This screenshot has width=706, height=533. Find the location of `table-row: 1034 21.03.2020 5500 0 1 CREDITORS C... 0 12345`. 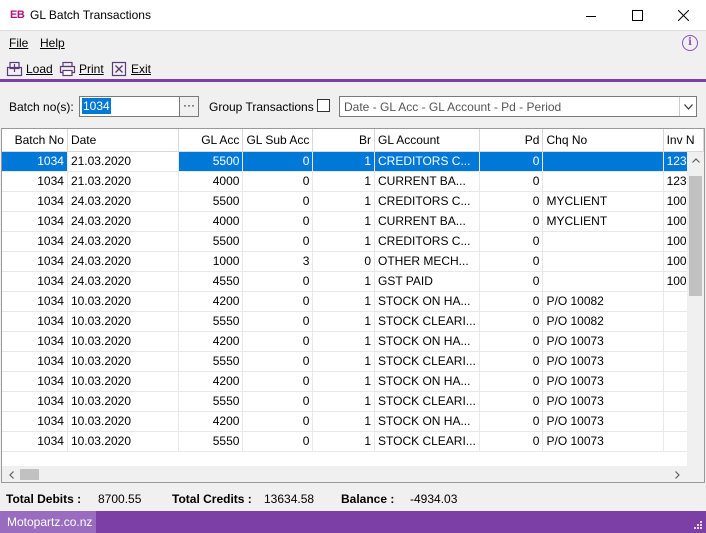

table-row: 1034 21.03.2020 5500 0 1 CREDITORS C... 0 12345 is located at coordinates (353, 161).